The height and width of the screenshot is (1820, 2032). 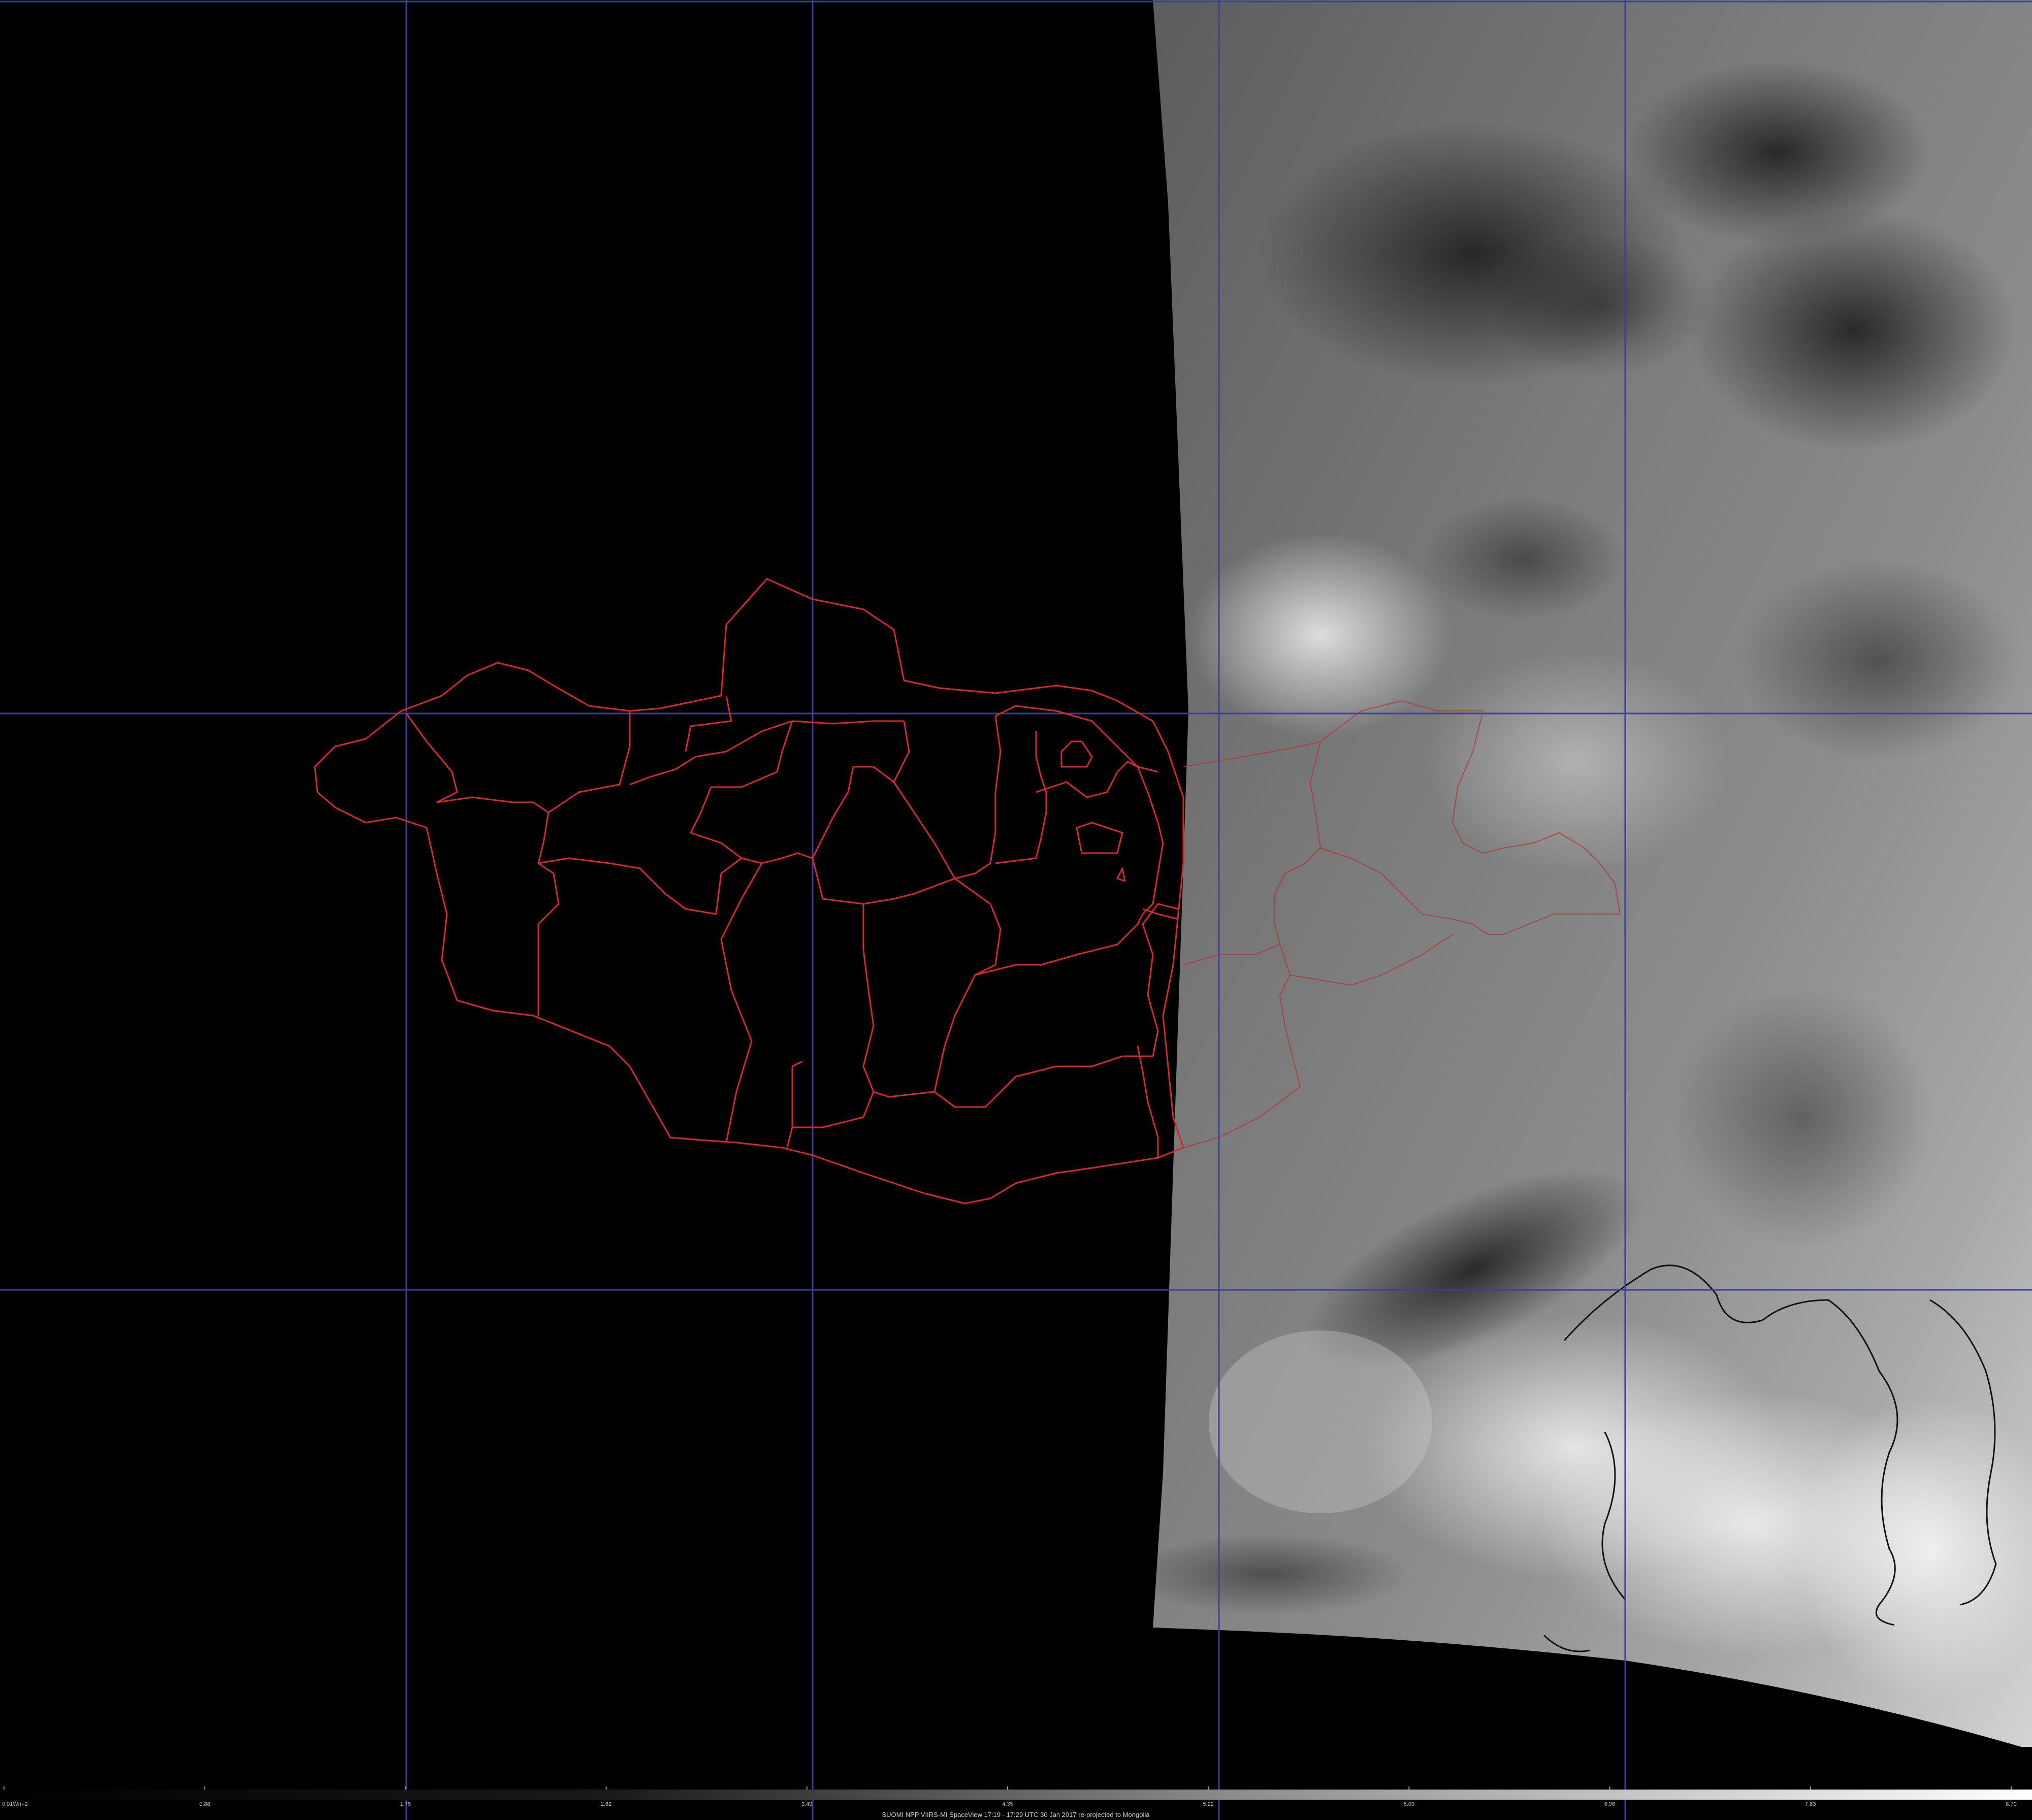 What do you see at coordinates (1609, 1804) in the screenshot?
I see `scale-label: 6.96` at bounding box center [1609, 1804].